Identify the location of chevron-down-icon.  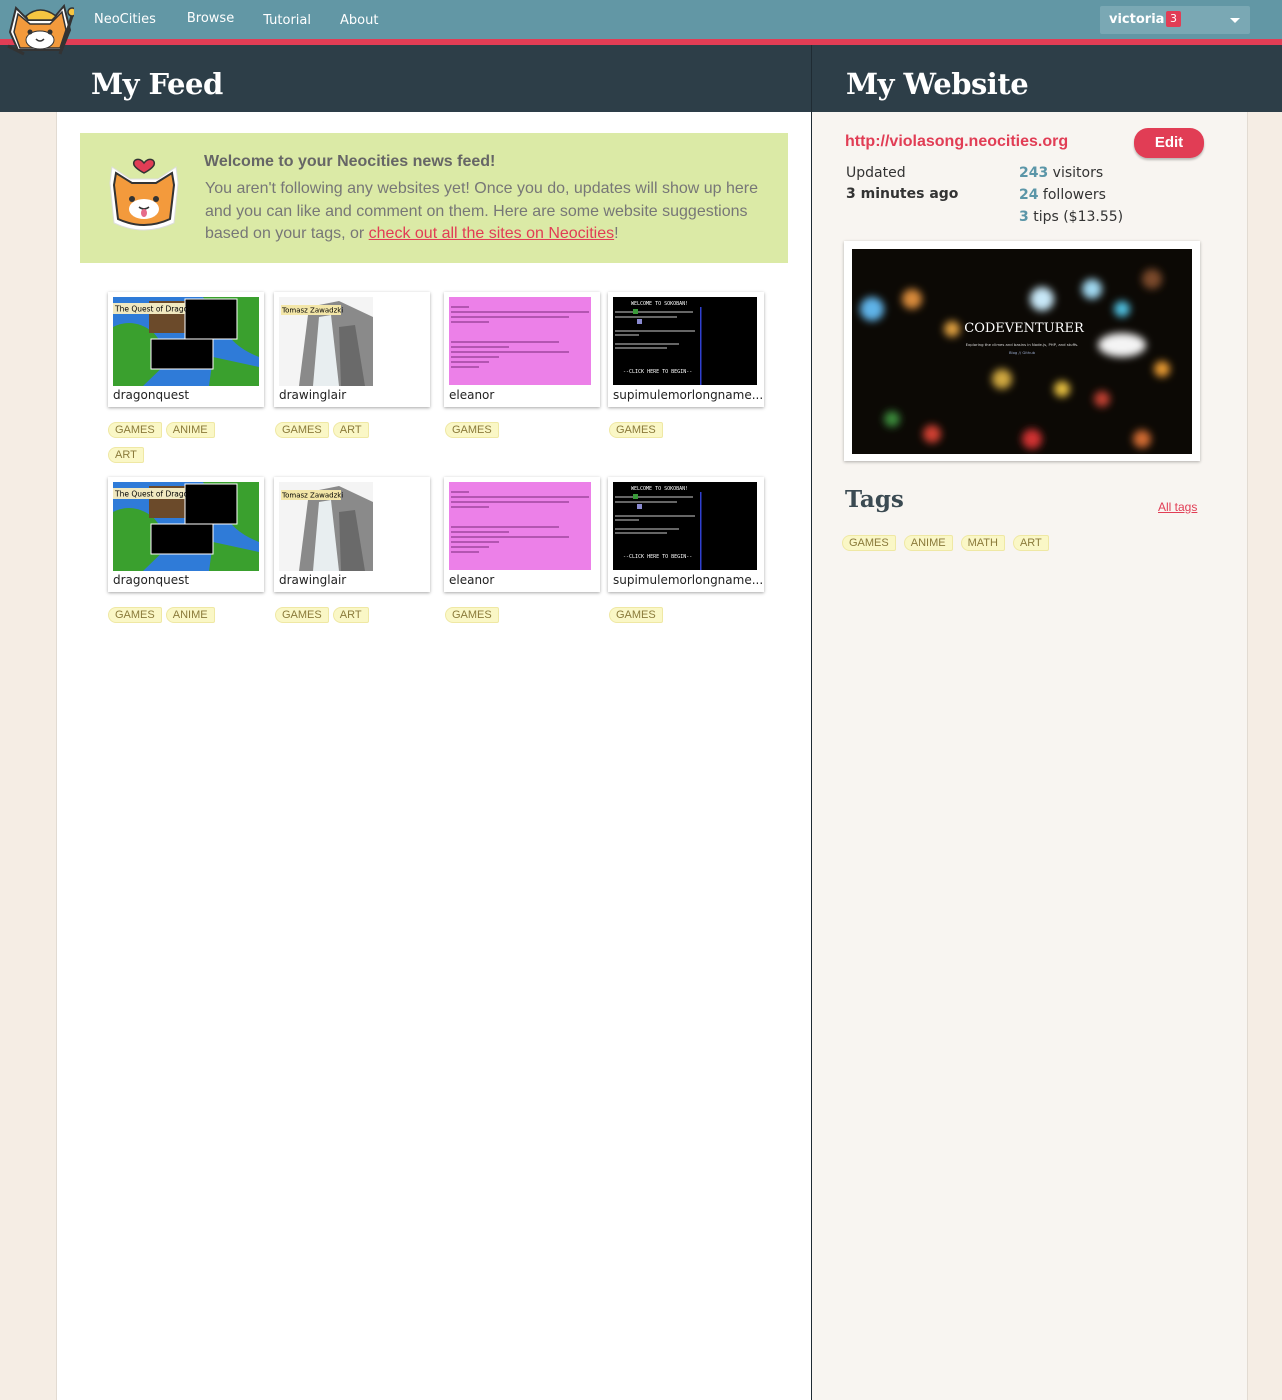
(1235, 20).